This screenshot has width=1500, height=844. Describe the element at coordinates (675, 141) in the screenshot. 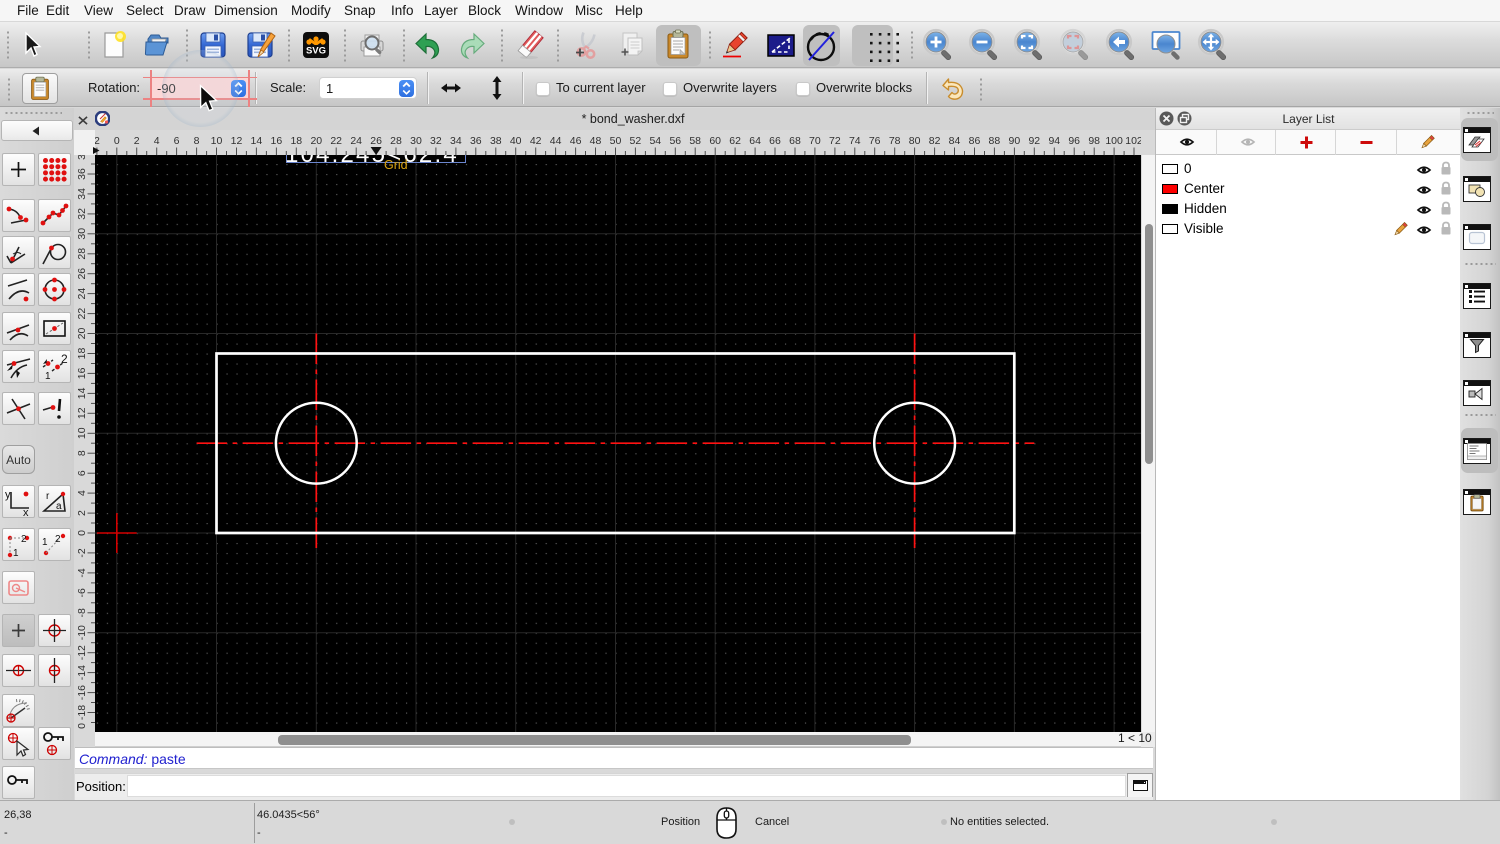

I see `svg-text: 56` at that location.